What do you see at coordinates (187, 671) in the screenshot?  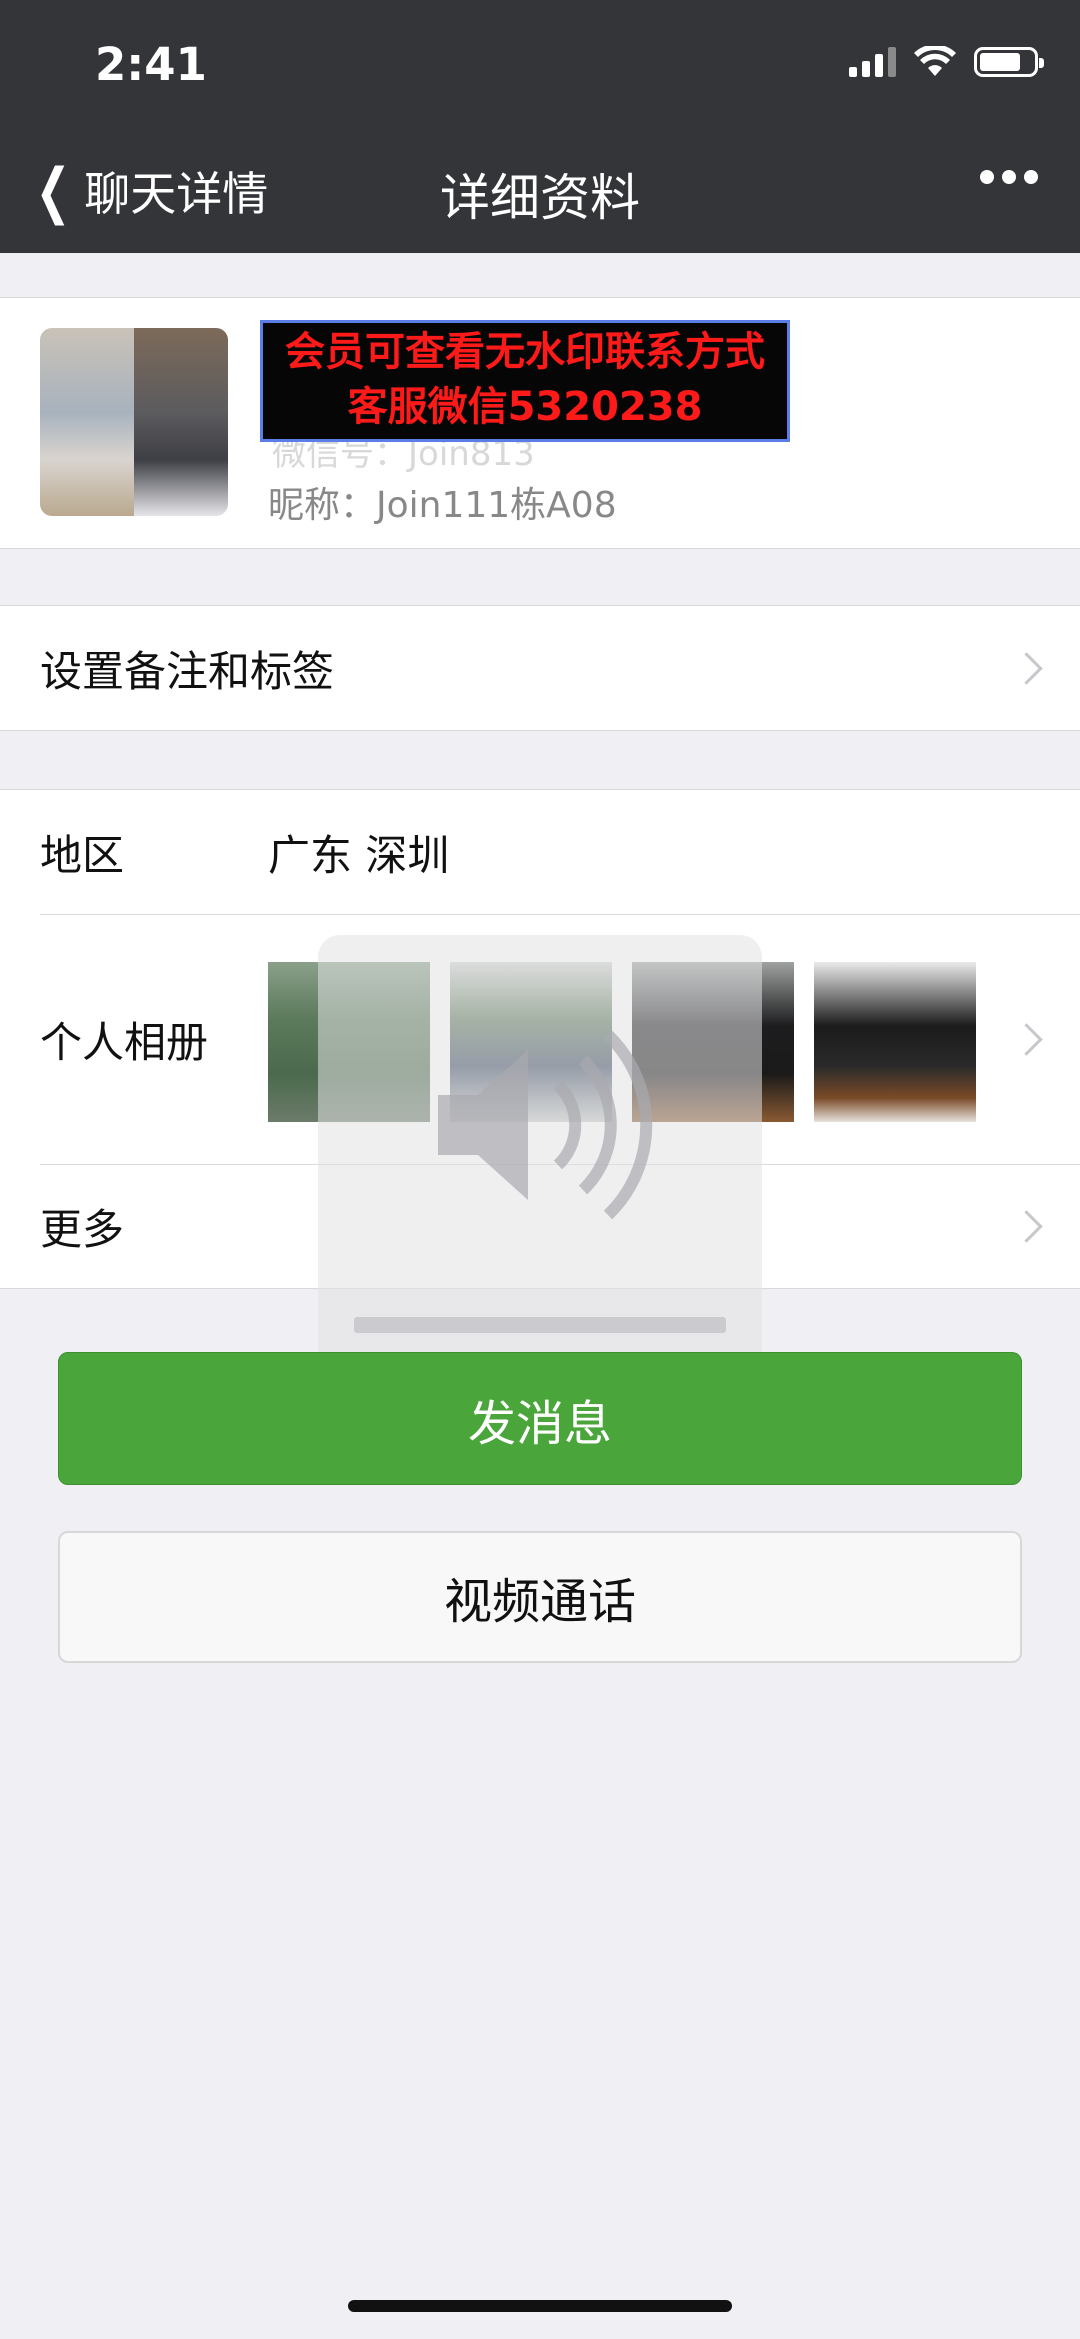 I see `remark-label: 设置备注和标签` at bounding box center [187, 671].